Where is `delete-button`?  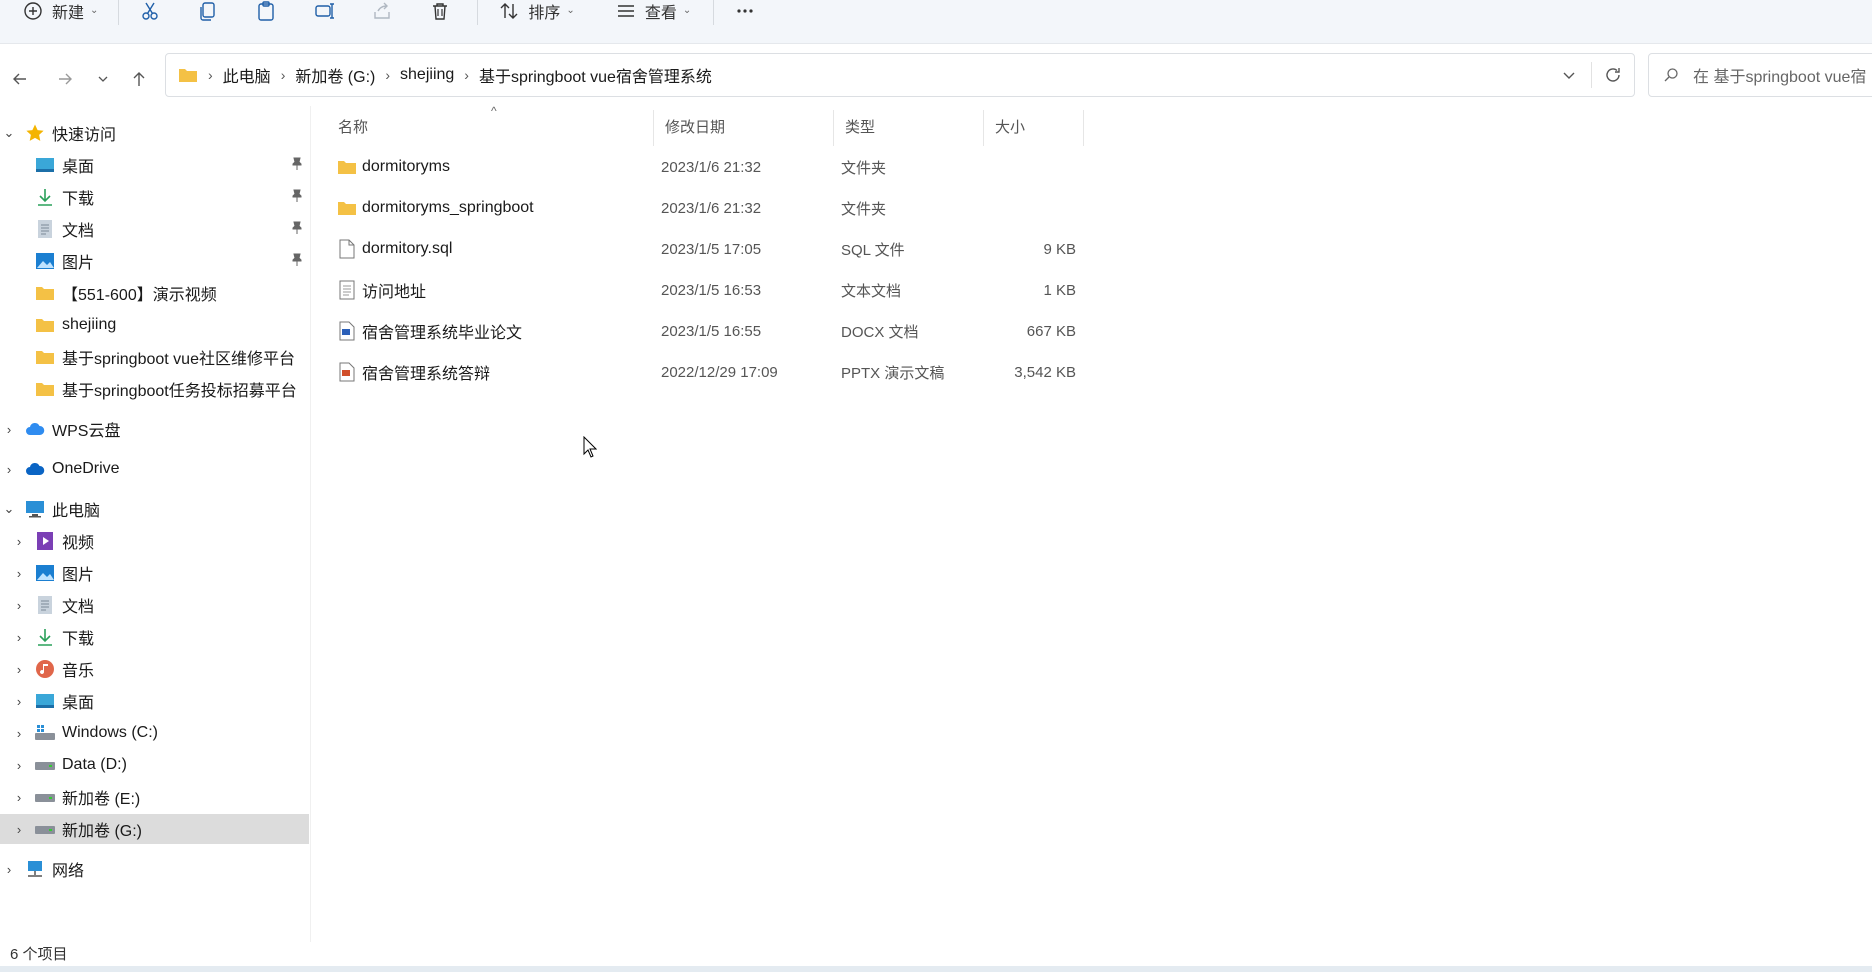
delete-button is located at coordinates (440, 14).